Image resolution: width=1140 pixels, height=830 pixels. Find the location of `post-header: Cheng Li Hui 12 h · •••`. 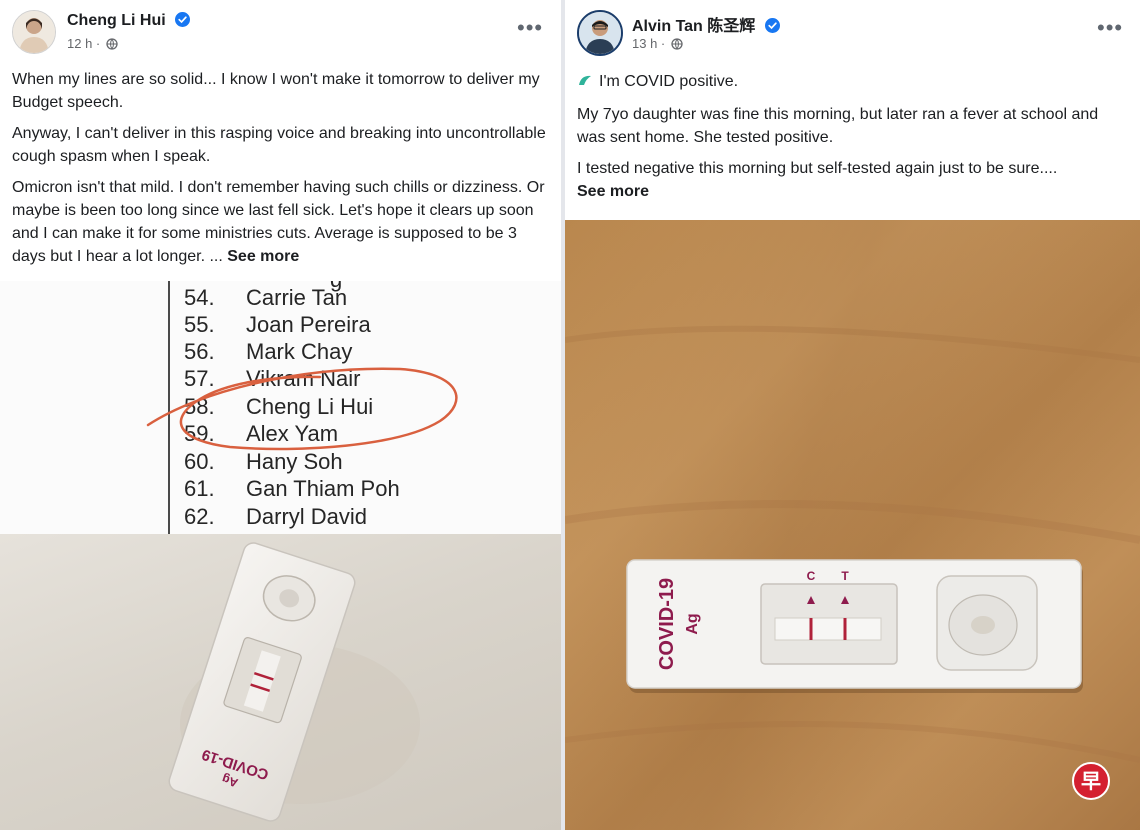

post-header: Cheng Li Hui 12 h · ••• is located at coordinates (286, 35).